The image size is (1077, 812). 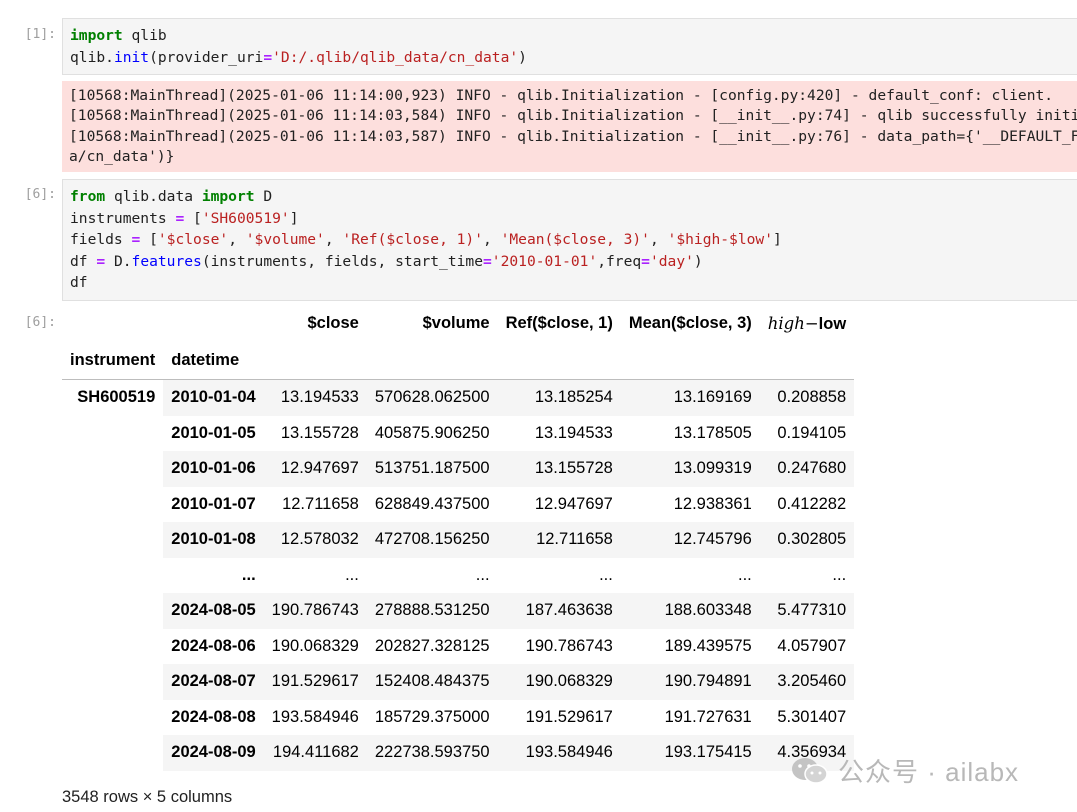 What do you see at coordinates (213, 469) in the screenshot?
I see `index-datetime: 2010-01-06` at bounding box center [213, 469].